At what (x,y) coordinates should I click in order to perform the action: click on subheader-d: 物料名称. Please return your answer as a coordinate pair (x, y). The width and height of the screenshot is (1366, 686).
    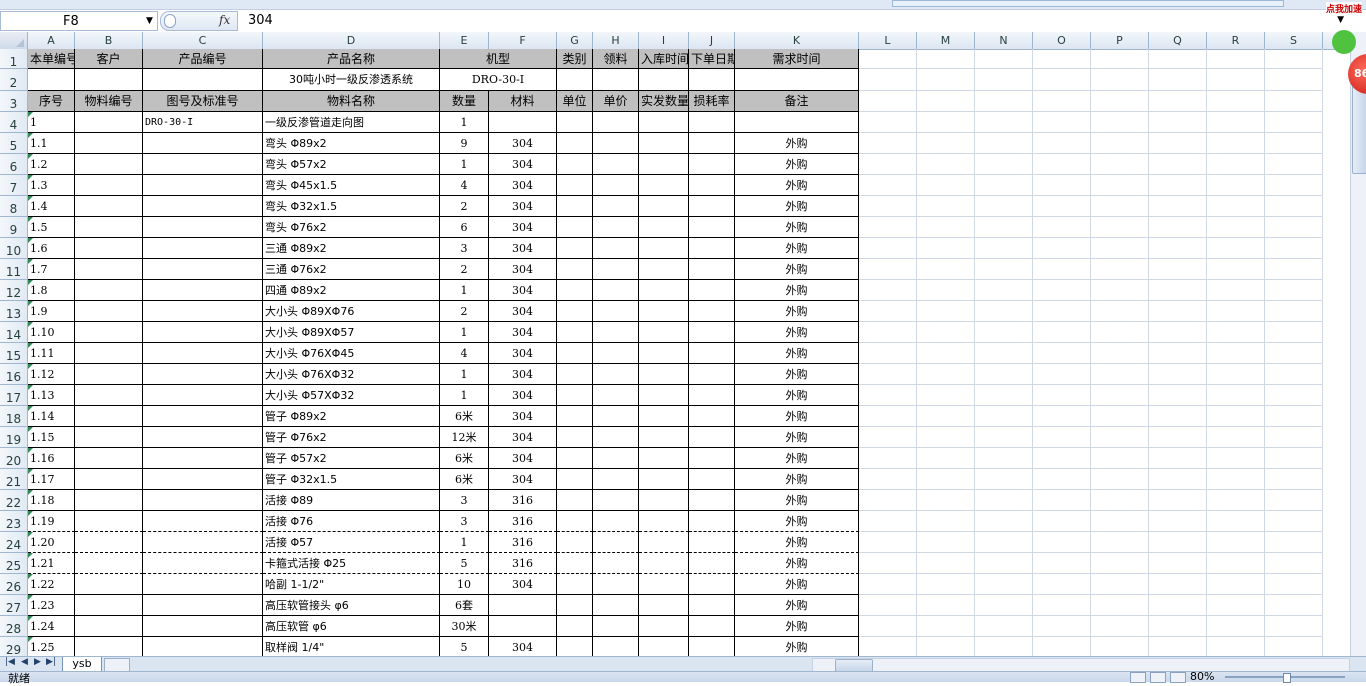
    Looking at the image, I should click on (351, 101).